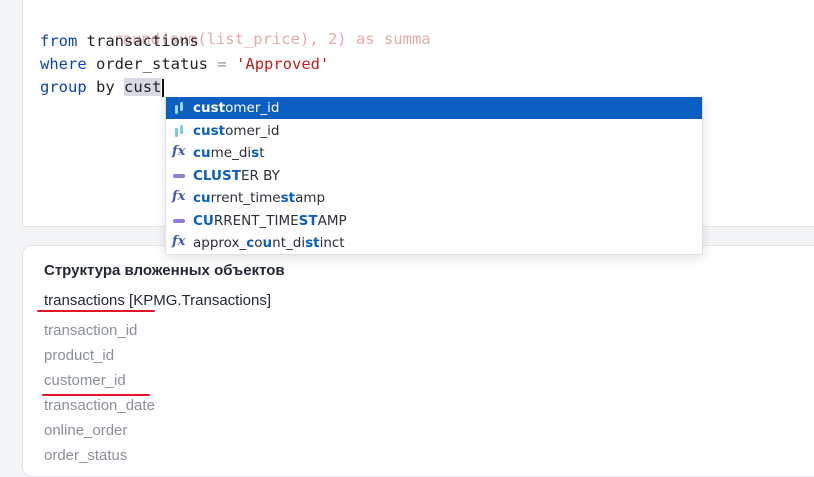 This screenshot has width=814, height=477. What do you see at coordinates (96, 311) in the screenshot?
I see `annotation-underline-table` at bounding box center [96, 311].